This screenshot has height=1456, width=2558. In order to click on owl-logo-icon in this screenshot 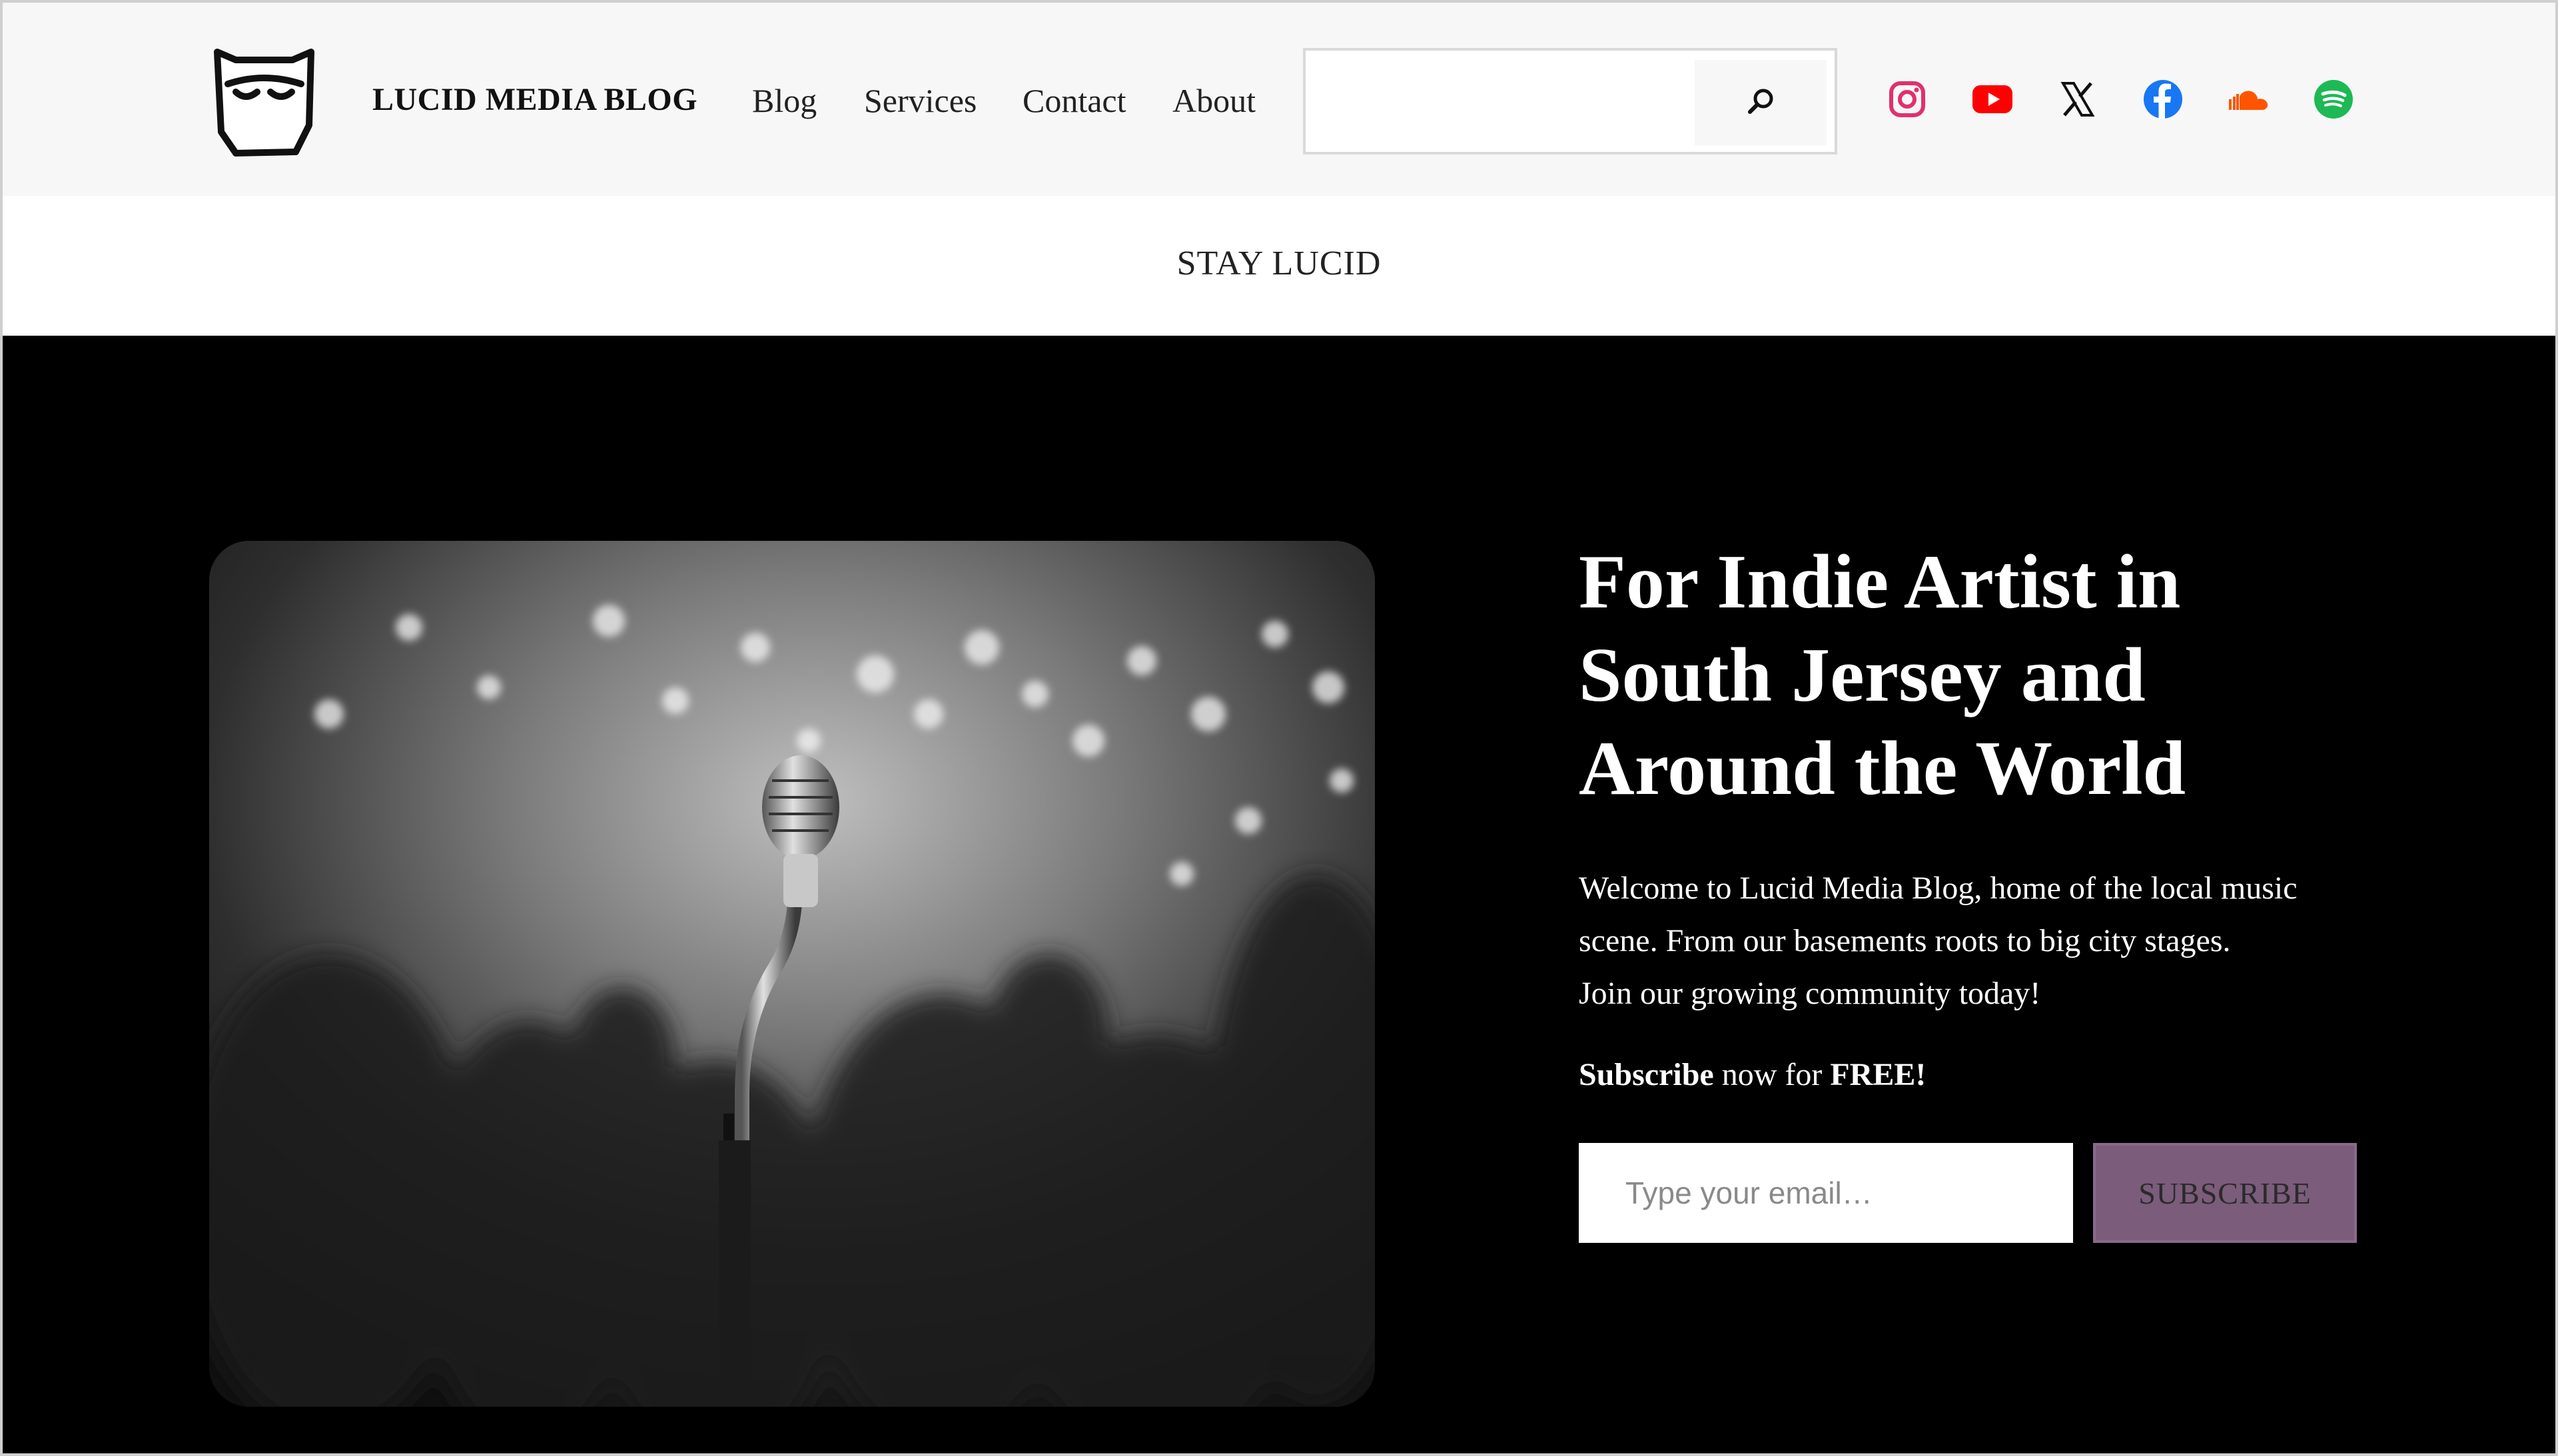, I will do `click(264, 102)`.